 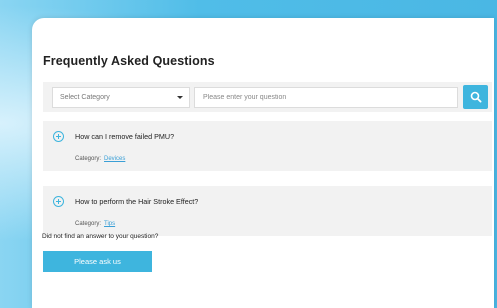 I want to click on faq-category: Category: Tips, so click(x=95, y=224).